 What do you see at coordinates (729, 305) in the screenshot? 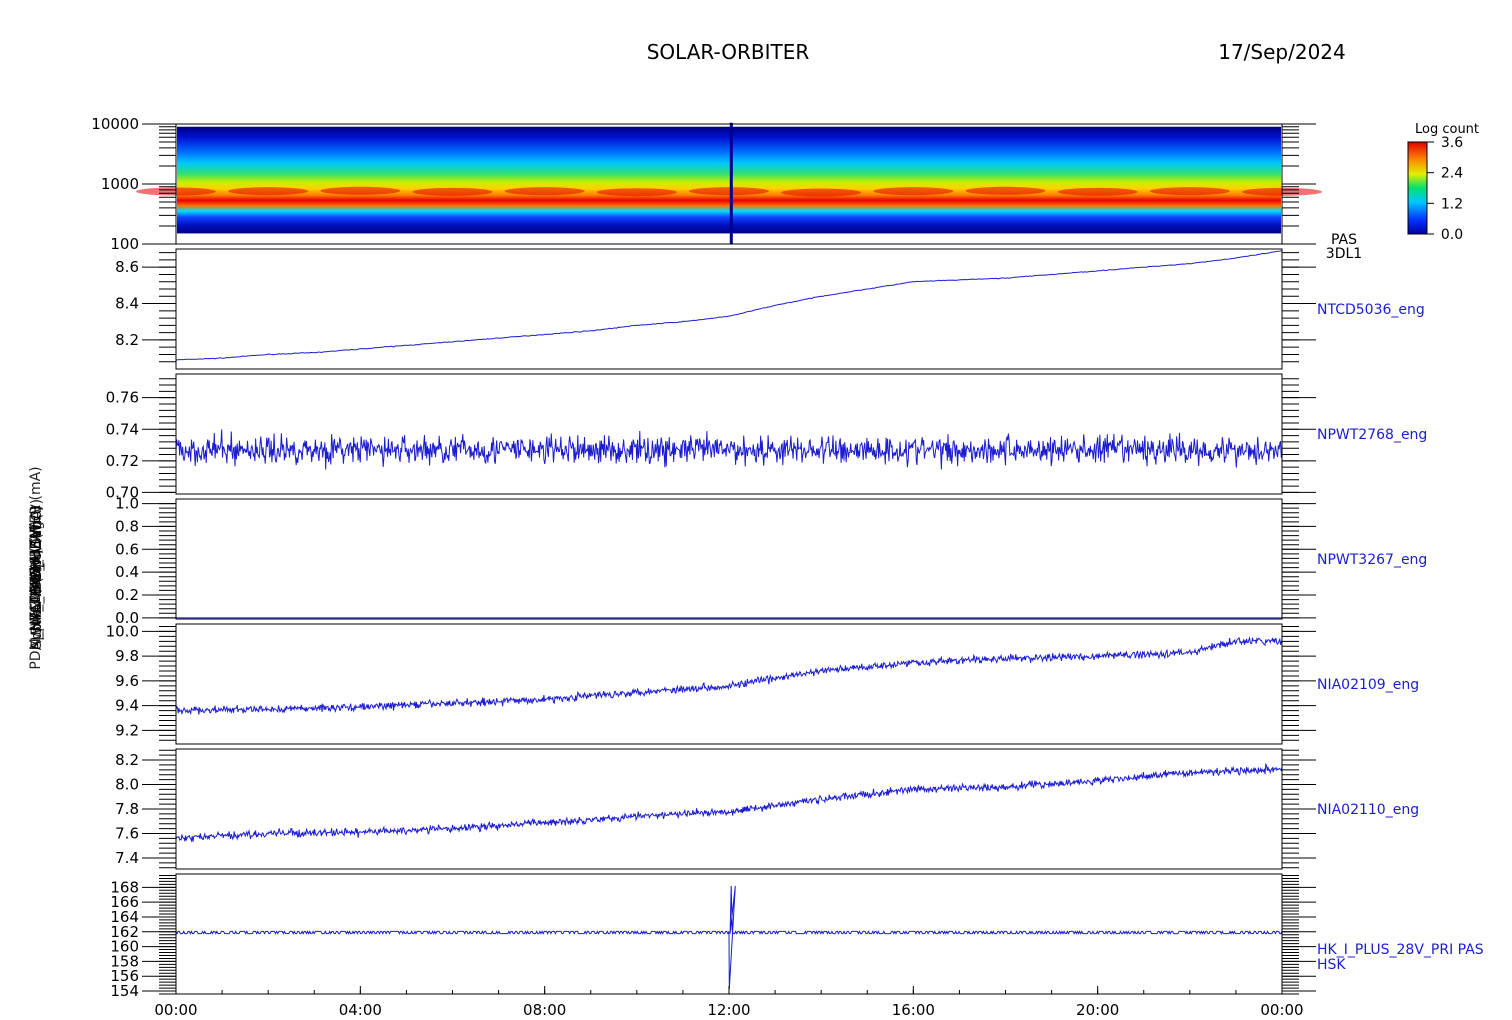
I see `series-line-ntcd5036-eng` at bounding box center [729, 305].